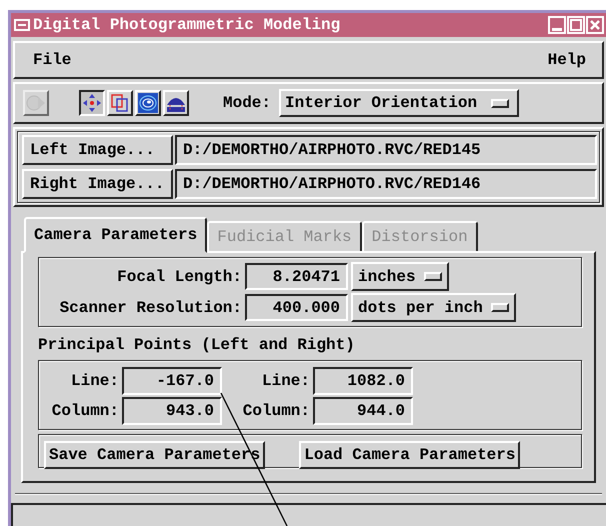 Image resolution: width=606 pixels, height=526 pixels. I want to click on crosshair-arrows-icon, so click(92, 103).